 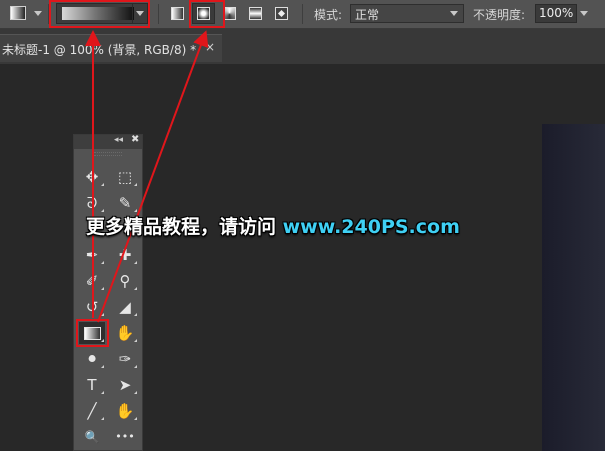 I want to click on move-tool-icon: ✥, so click(x=92, y=177).